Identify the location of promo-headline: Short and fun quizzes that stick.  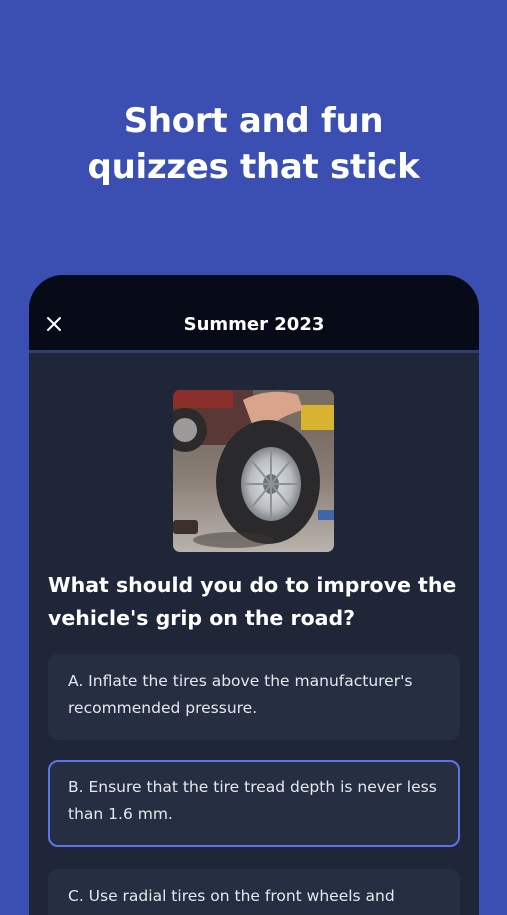
(253, 144).